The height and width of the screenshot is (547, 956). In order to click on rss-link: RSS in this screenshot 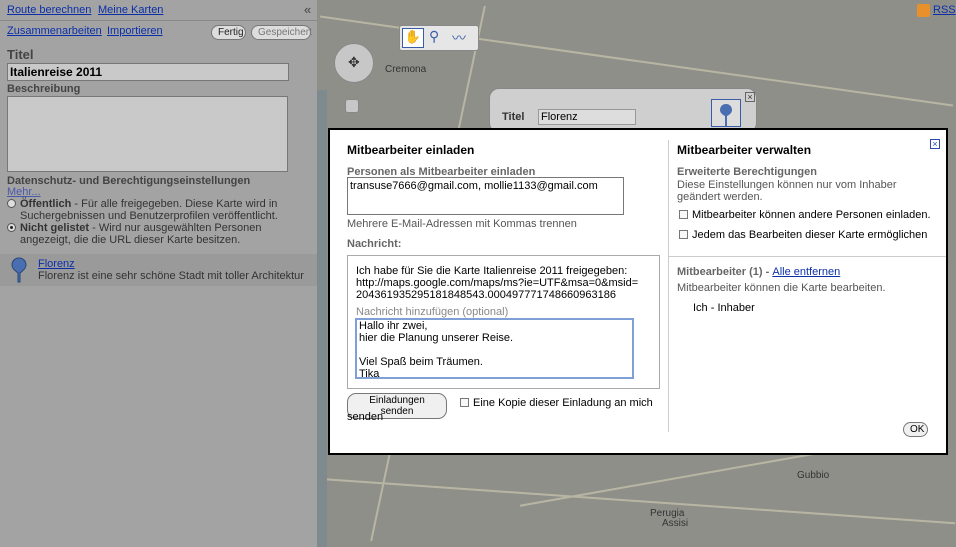, I will do `click(944, 10)`.